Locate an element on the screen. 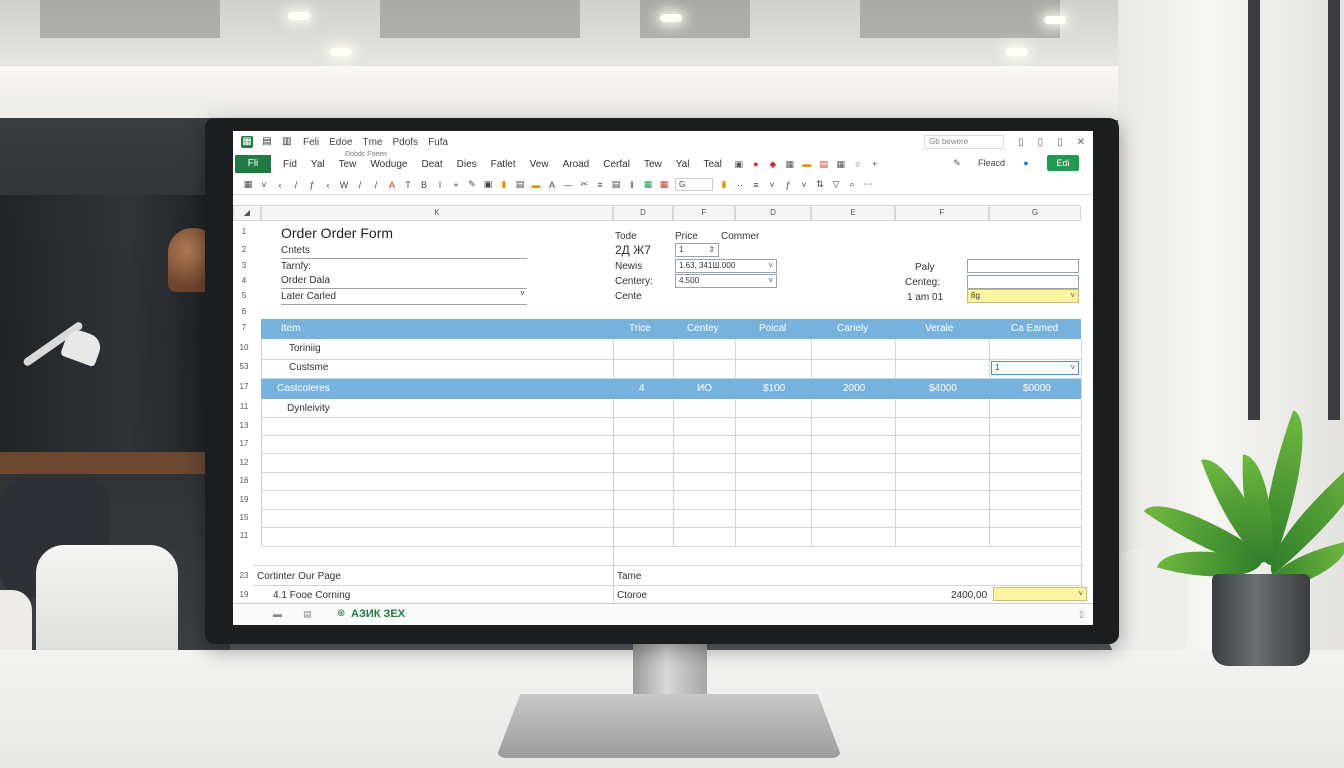  table-row-item: Custsme is located at coordinates (308, 367).